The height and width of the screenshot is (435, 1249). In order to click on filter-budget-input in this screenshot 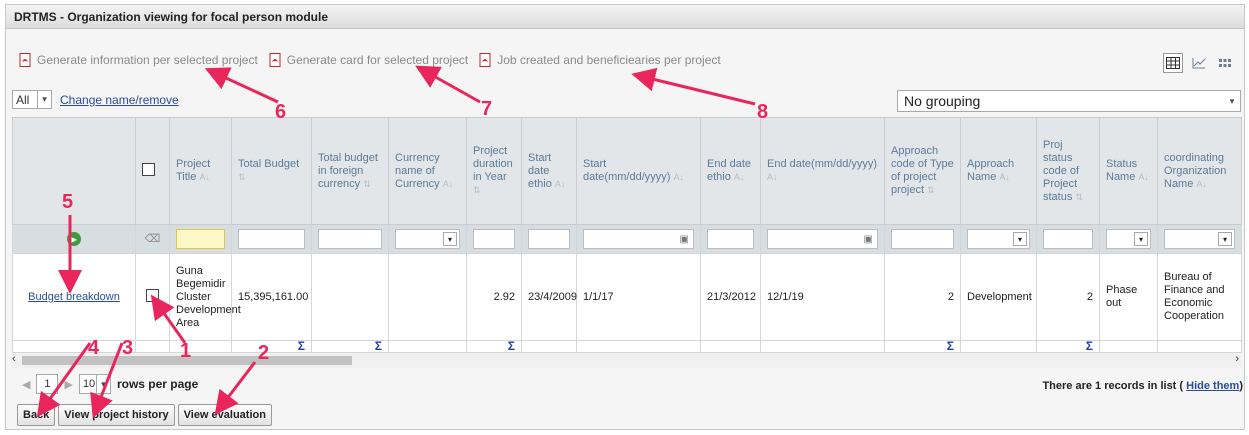, I will do `click(271, 239)`.